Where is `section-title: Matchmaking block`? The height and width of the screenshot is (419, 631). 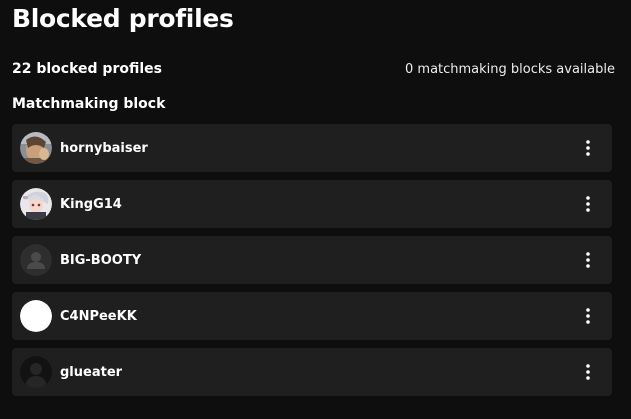
section-title: Matchmaking block is located at coordinates (89, 104).